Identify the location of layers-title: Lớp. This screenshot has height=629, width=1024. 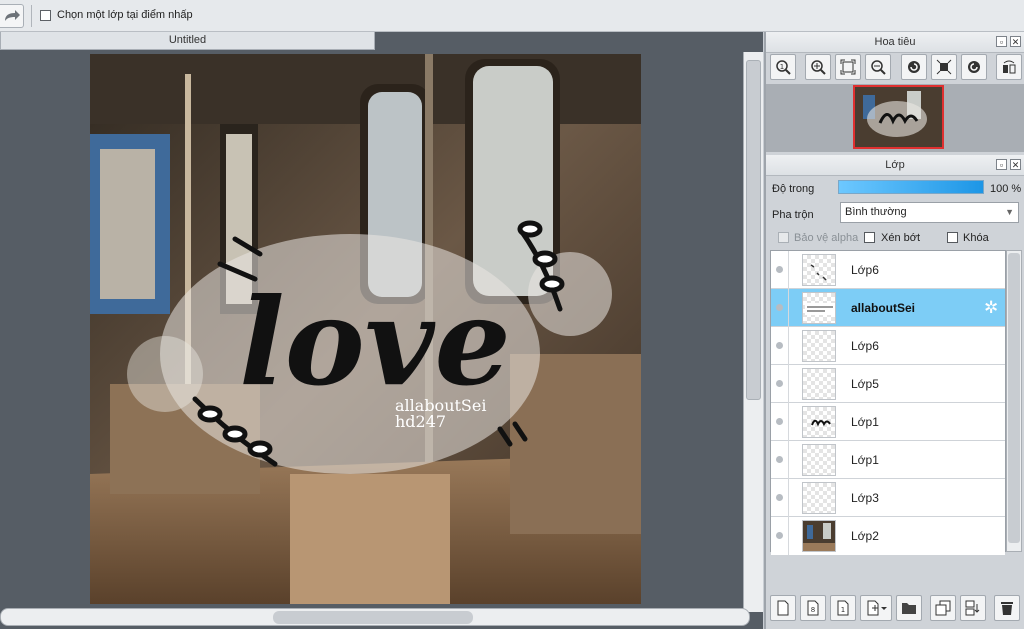
(895, 165).